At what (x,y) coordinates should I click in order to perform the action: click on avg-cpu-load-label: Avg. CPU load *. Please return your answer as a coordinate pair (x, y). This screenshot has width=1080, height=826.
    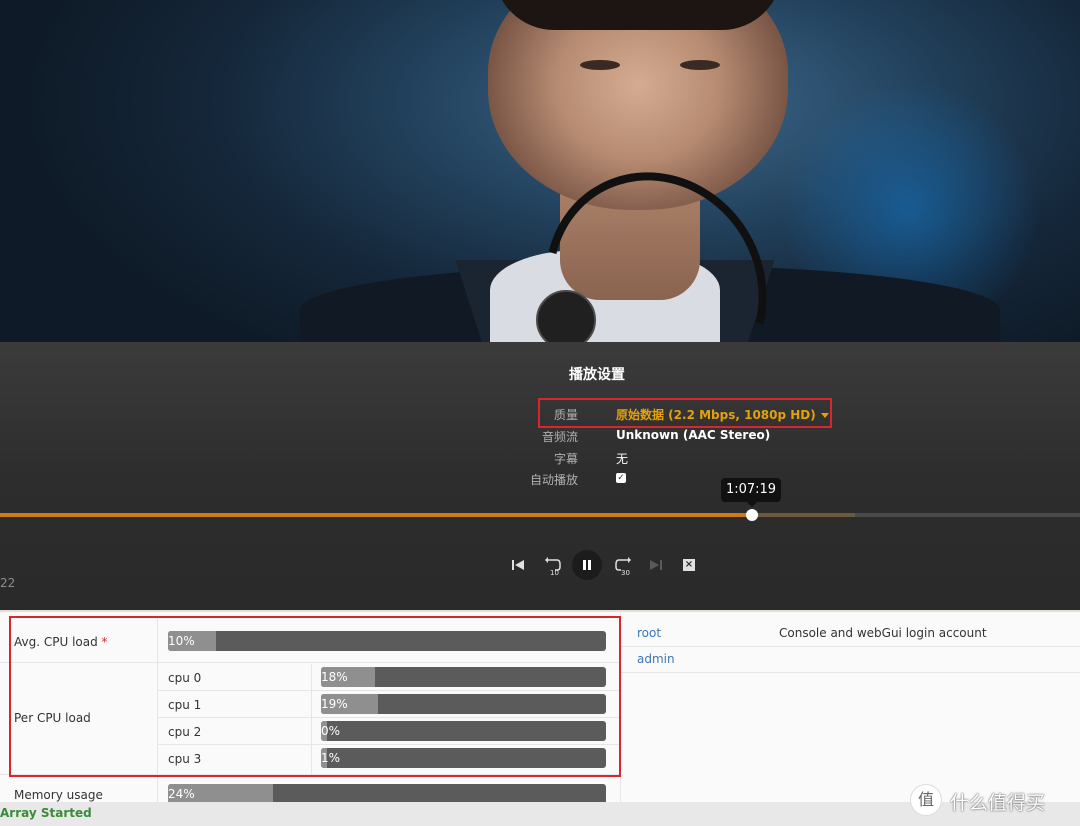
    Looking at the image, I should click on (61, 642).